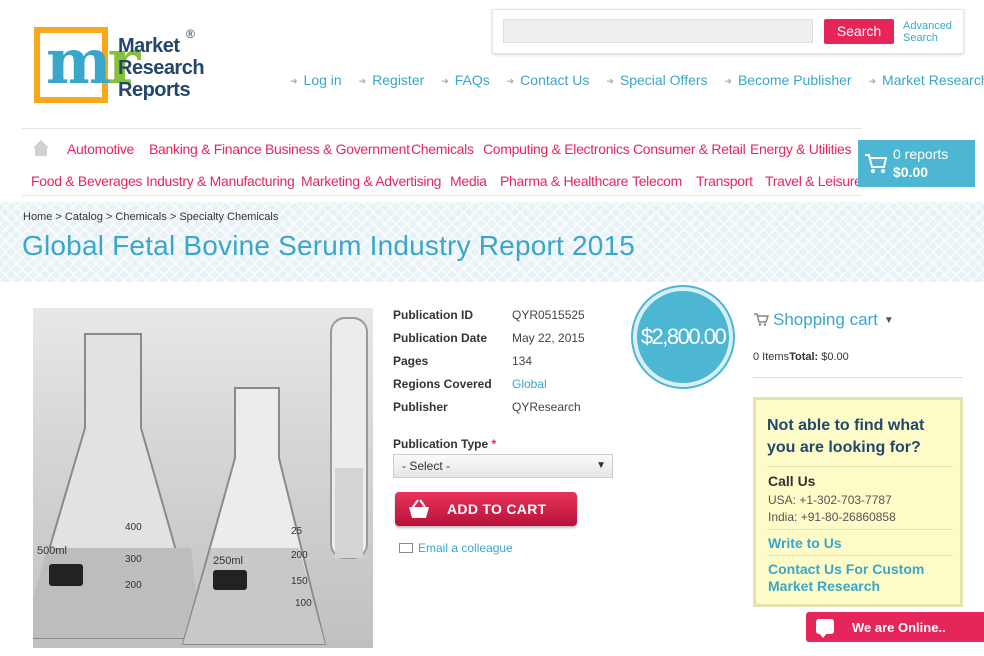 This screenshot has height=656, width=984. I want to click on shopping-cart-toggle: Shopping cart ▼, so click(823, 320).